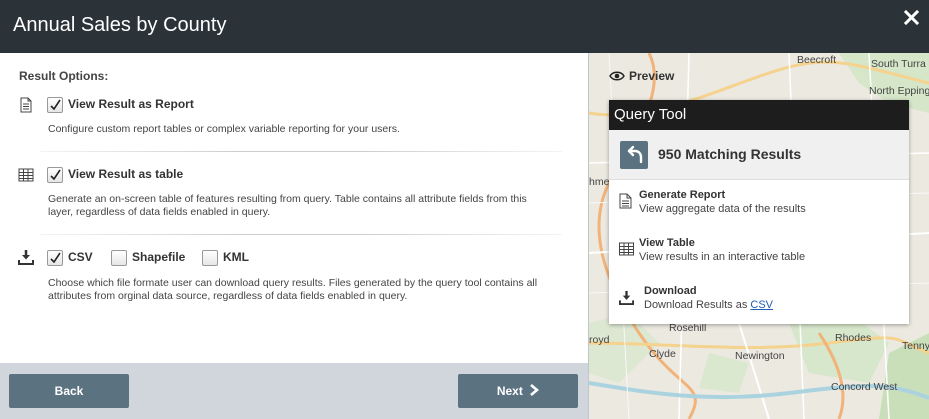 Image resolution: width=929 pixels, height=419 pixels. Describe the element at coordinates (760, 356) in the screenshot. I see `map-label: Newington` at that location.